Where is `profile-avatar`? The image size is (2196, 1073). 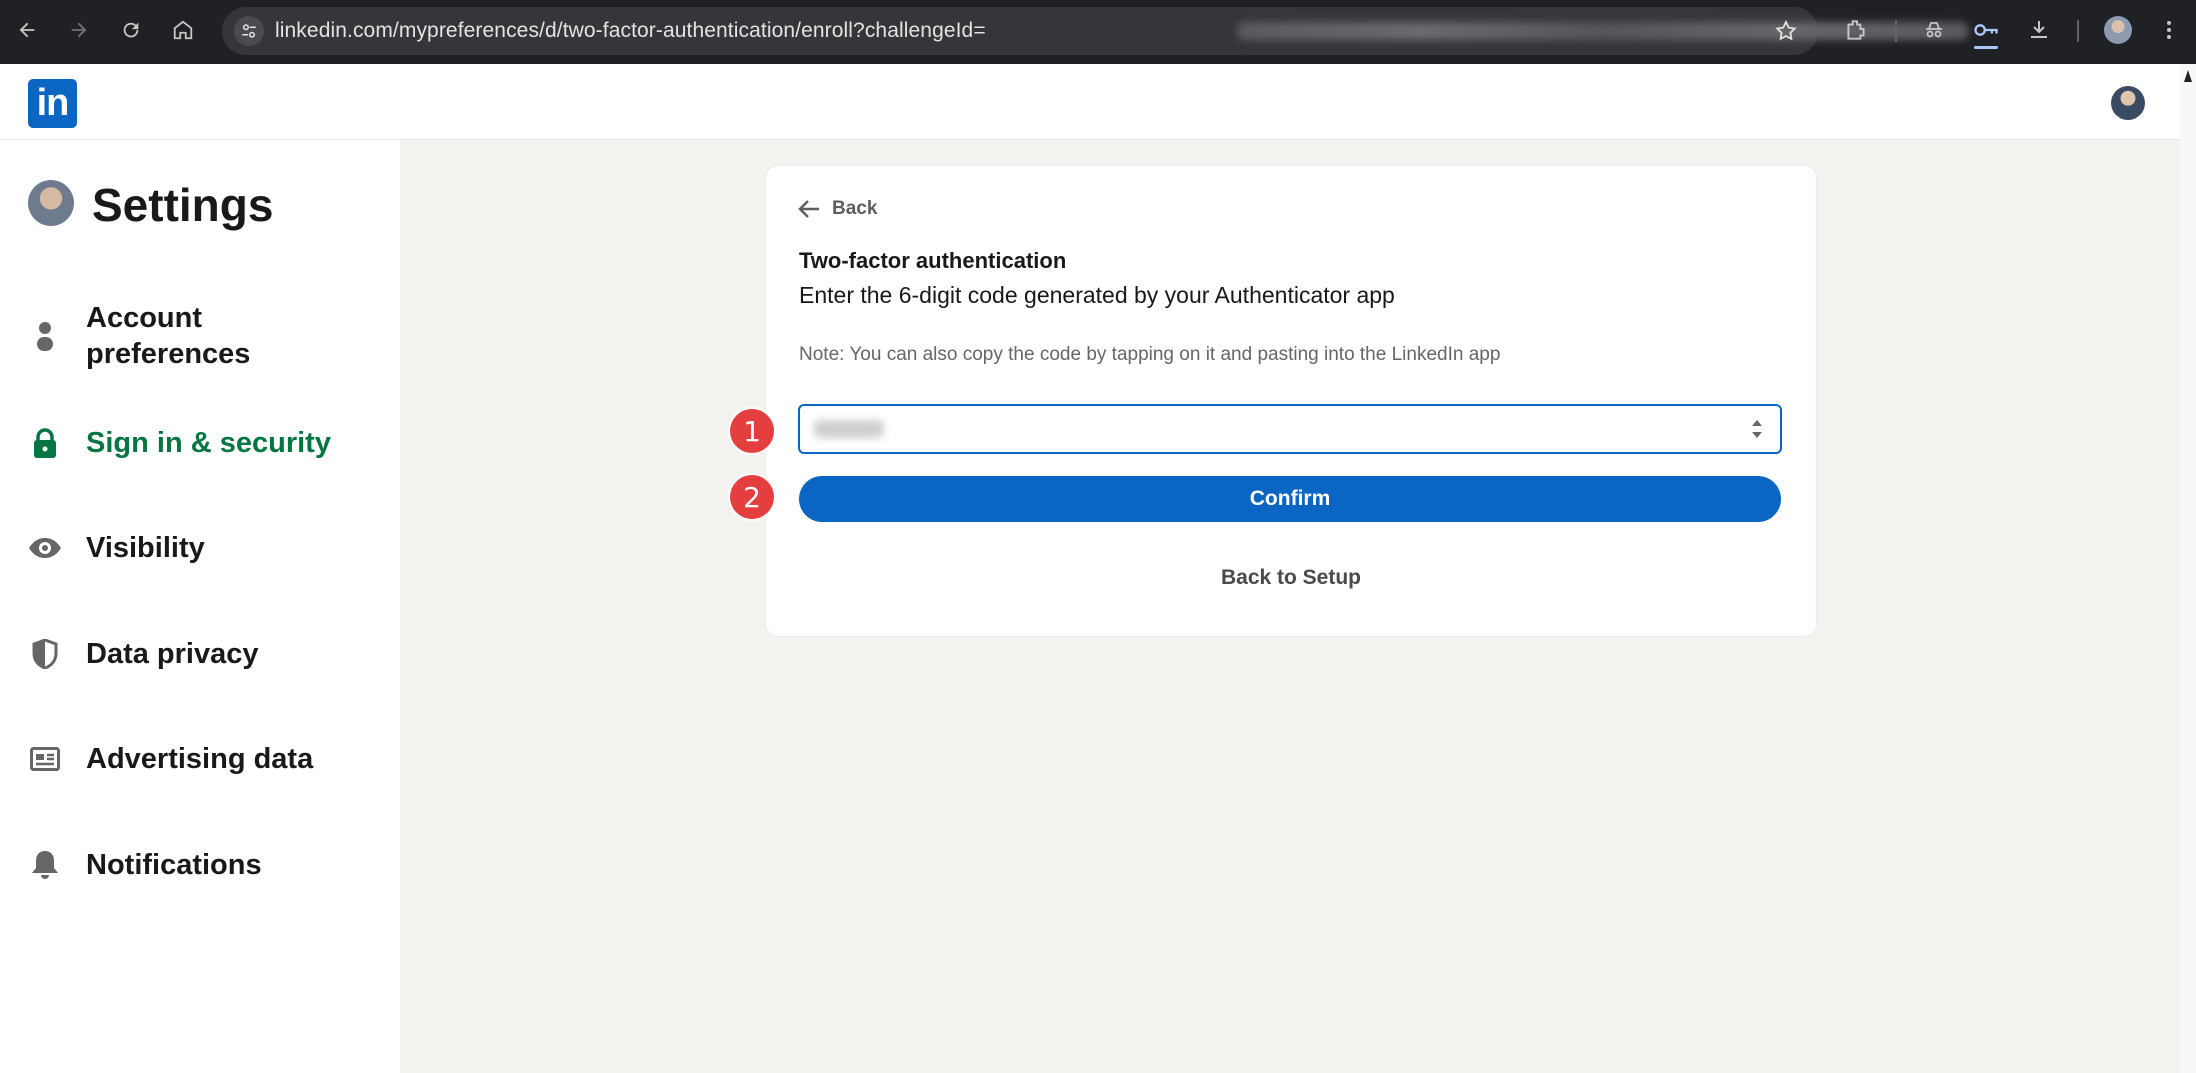
profile-avatar is located at coordinates (2118, 30).